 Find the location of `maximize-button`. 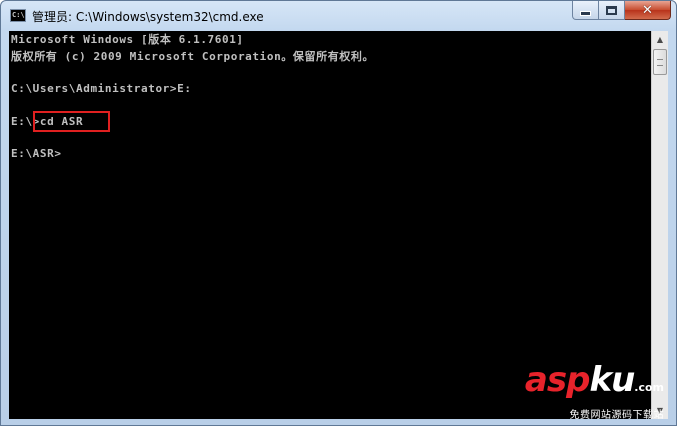

maximize-button is located at coordinates (612, 10).